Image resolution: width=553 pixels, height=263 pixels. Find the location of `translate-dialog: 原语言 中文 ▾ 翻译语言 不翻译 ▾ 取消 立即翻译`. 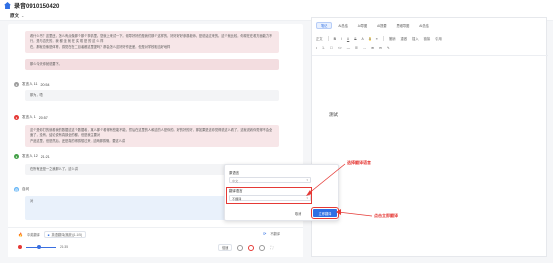

translate-dialog: 原语言 中文 ▾ 翻译语言 不翻译 ▾ 取消 立即翻译 is located at coordinates (281, 192).